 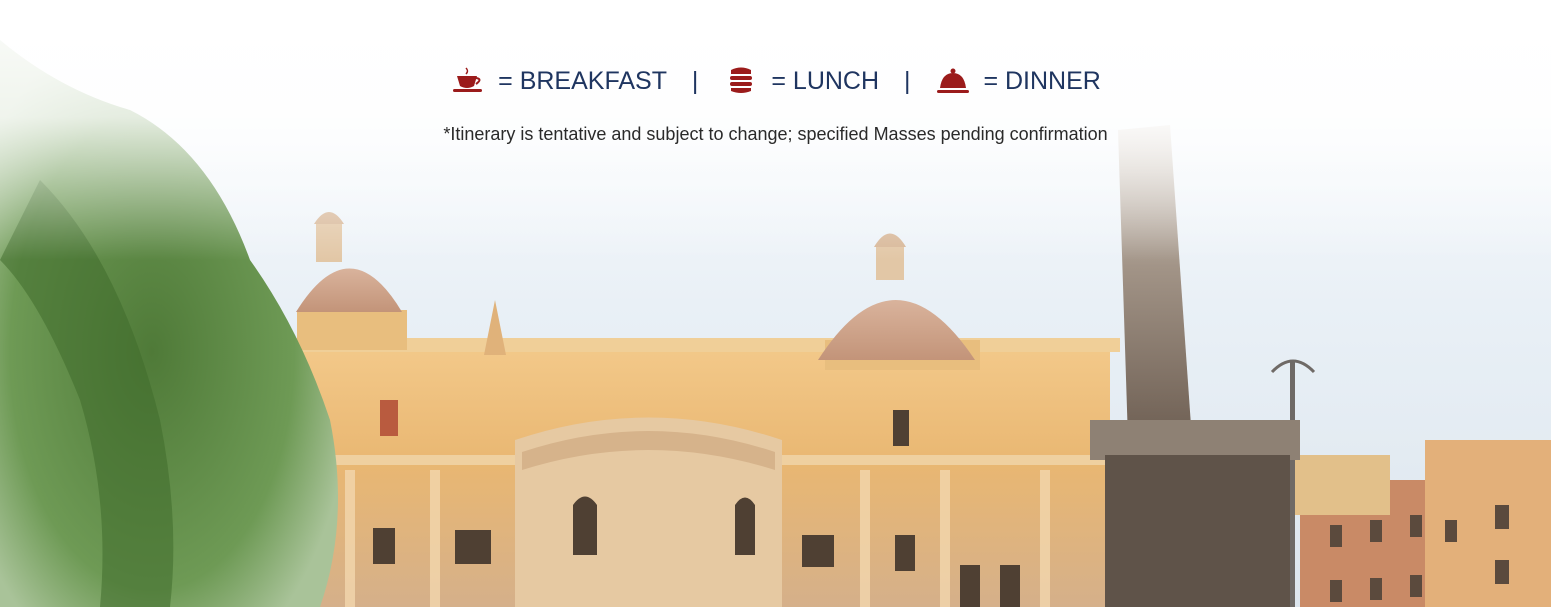 I want to click on legend-item-breakfast: = BREAKFAST, so click(x=558, y=81).